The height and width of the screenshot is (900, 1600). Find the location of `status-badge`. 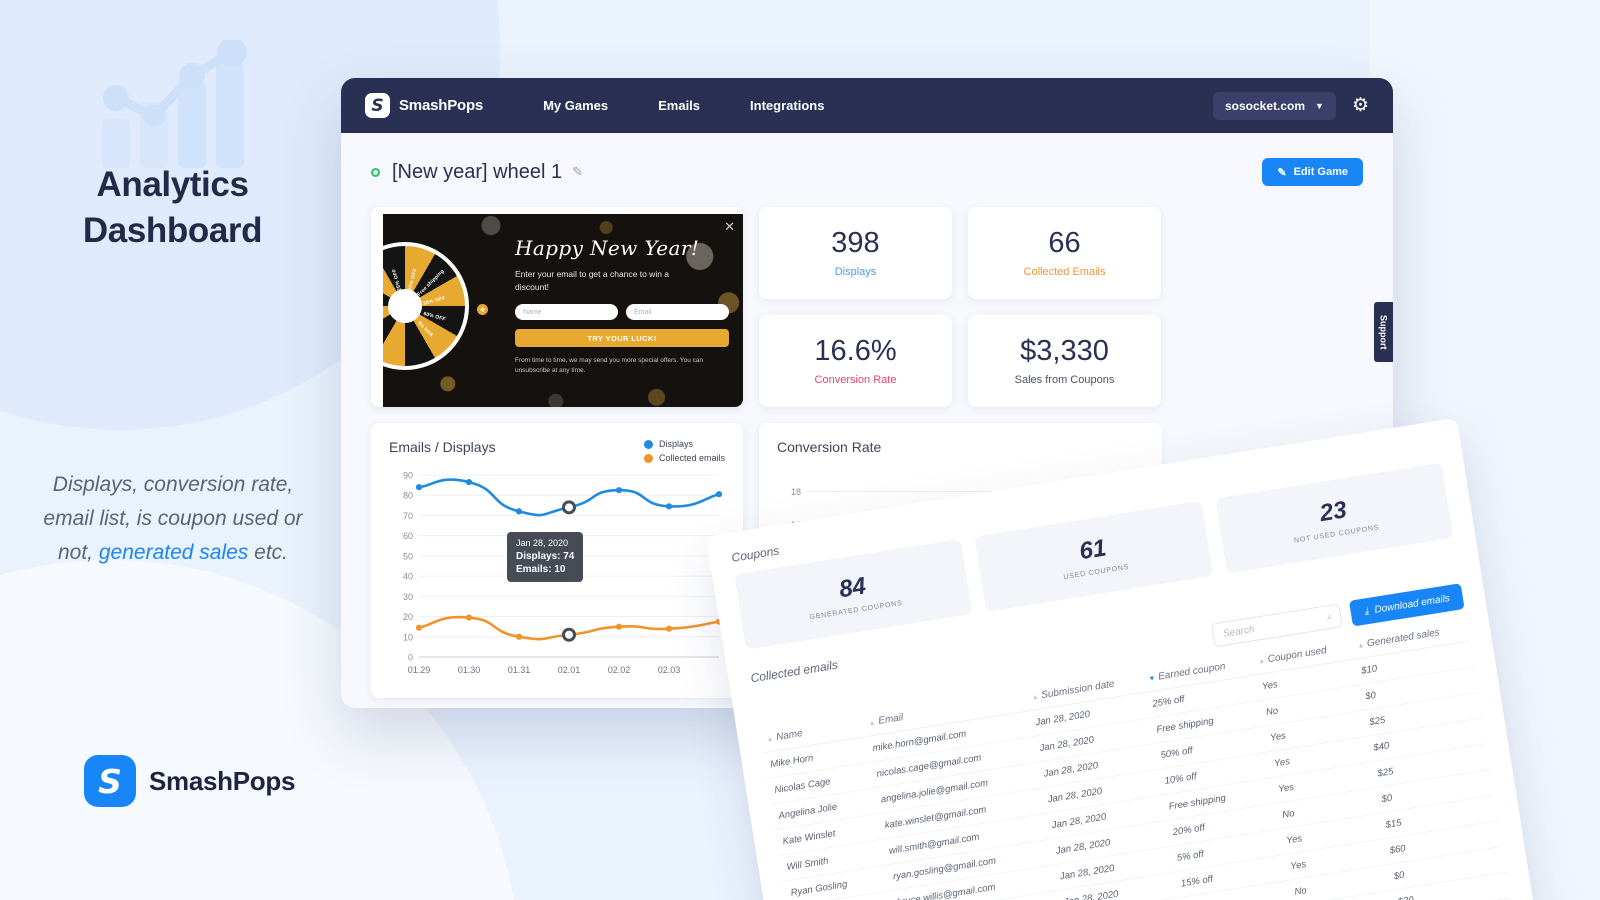

status-badge is located at coordinates (375, 172).